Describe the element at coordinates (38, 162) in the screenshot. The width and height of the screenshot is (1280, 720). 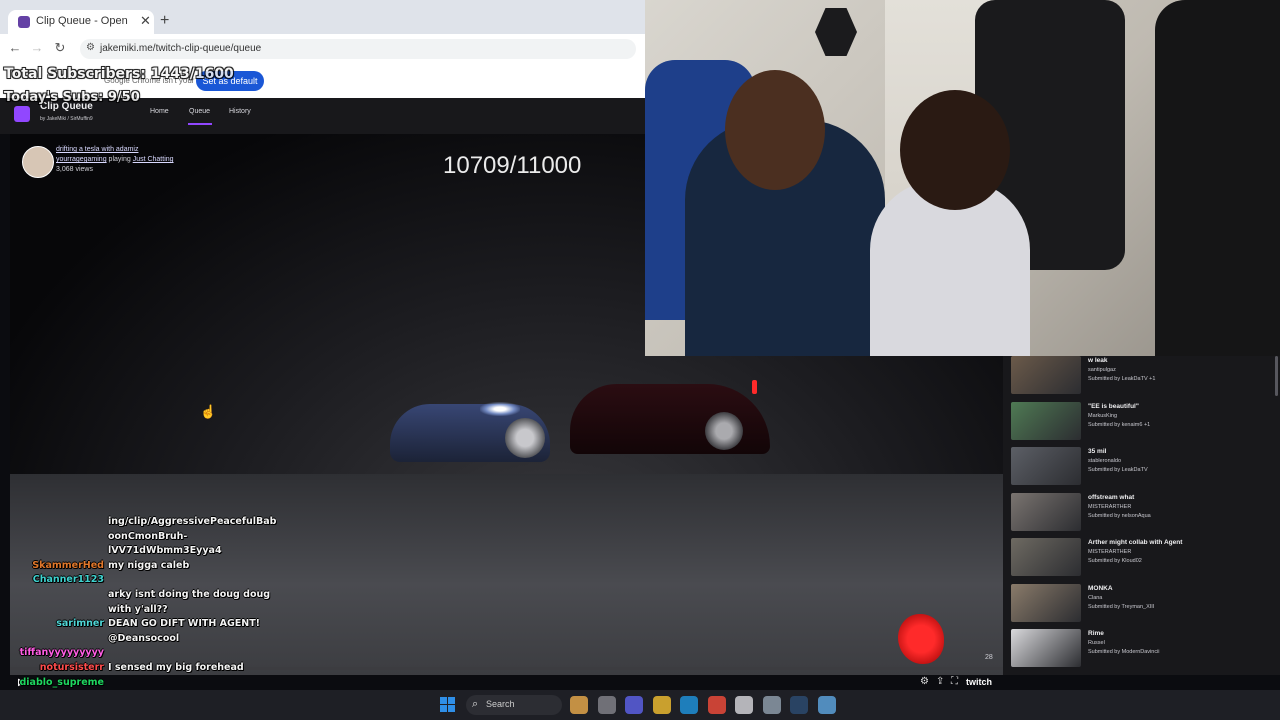
I see `avatar` at that location.